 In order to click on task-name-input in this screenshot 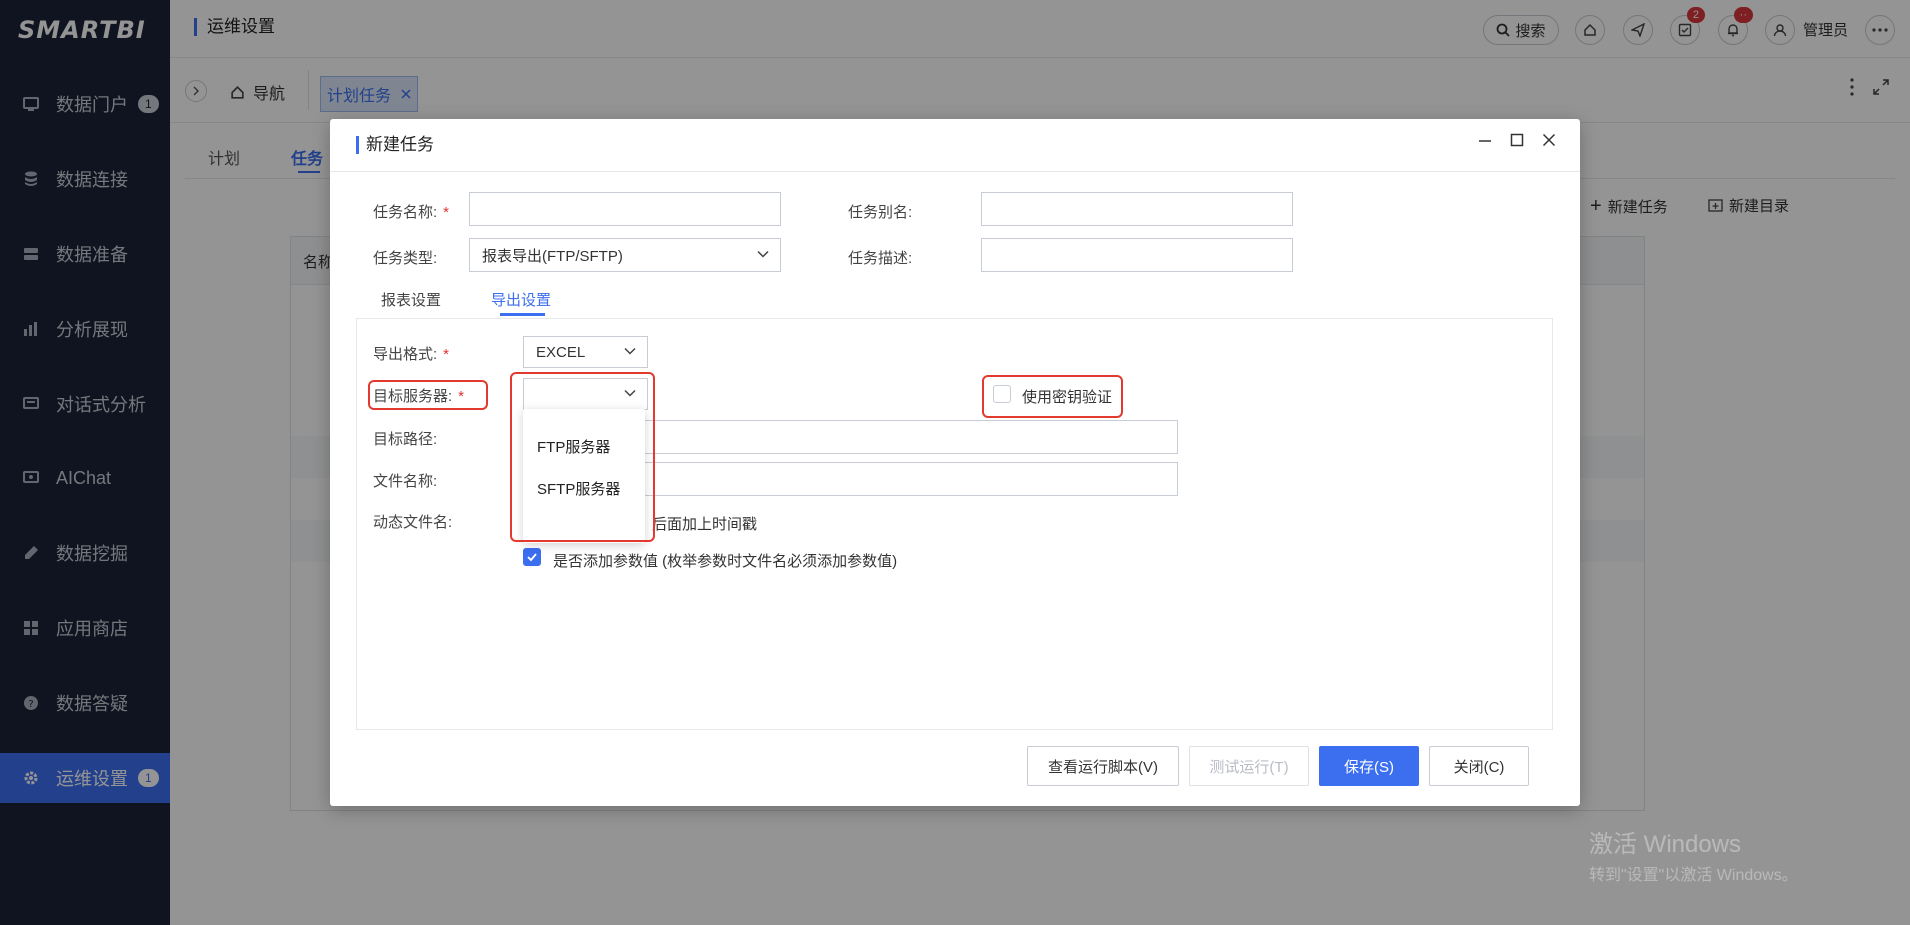, I will do `click(625, 209)`.